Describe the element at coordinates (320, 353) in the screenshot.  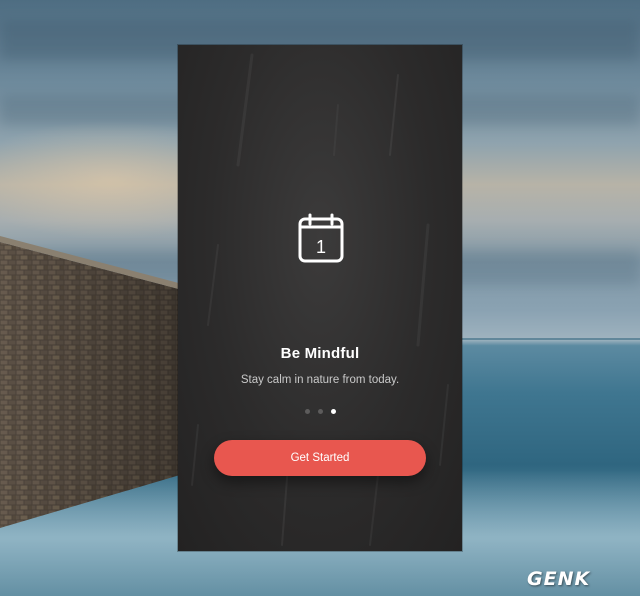
I see `onboarding-title: Be Mindful` at that location.